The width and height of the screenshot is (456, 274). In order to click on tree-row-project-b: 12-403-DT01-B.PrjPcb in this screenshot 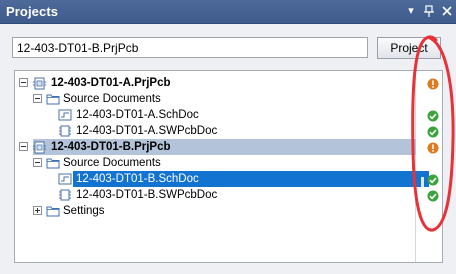, I will do `click(228, 147)`.